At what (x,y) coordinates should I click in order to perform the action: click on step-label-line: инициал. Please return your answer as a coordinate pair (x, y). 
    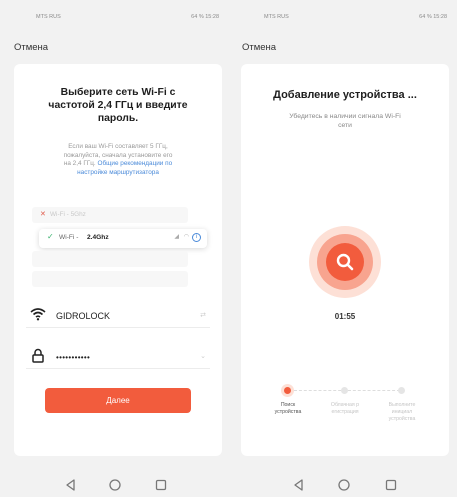
    Looking at the image, I should click on (402, 412).